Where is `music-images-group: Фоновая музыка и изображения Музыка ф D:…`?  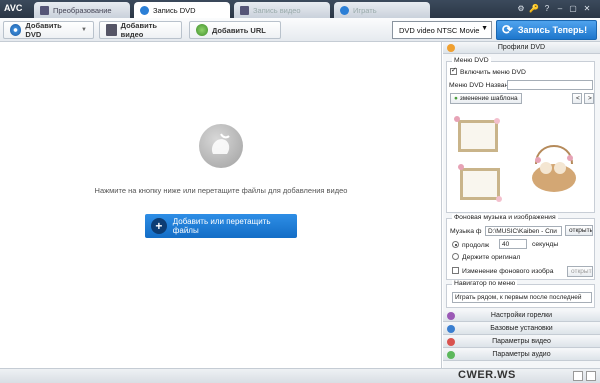
music-images-group: Фоновая музыка и изображения Музыка ф D:… is located at coordinates (520, 247).